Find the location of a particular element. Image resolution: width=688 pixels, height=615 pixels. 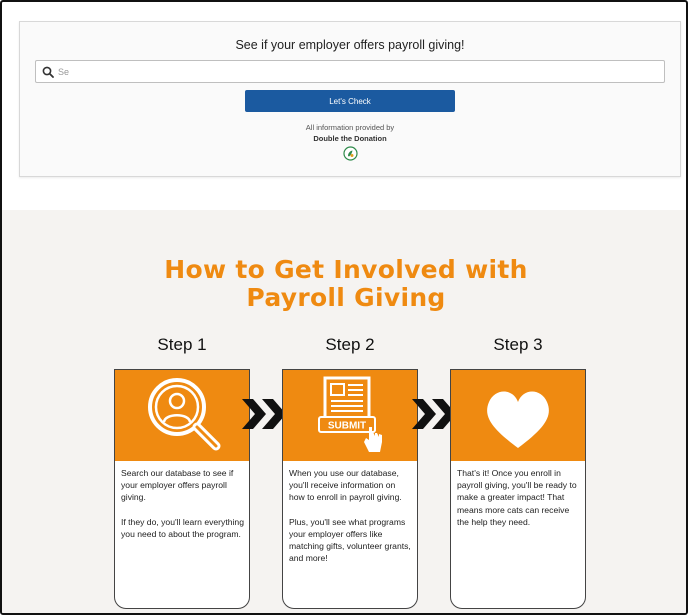

double-the-donation-logo-icon is located at coordinates (350, 153).